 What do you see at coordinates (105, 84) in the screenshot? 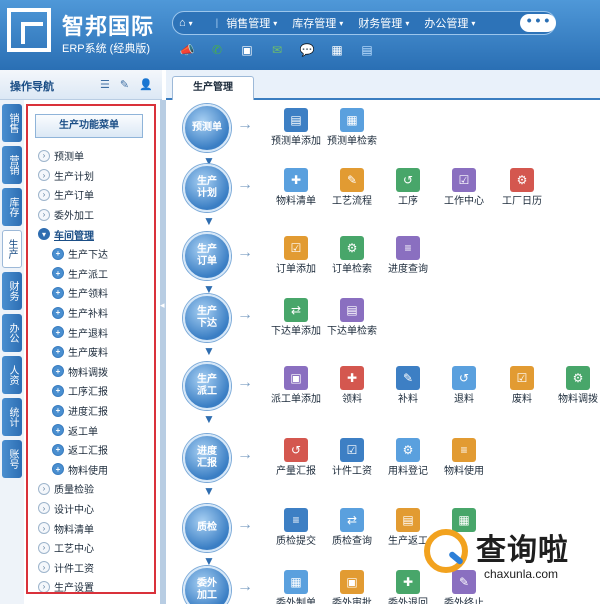
I see `list-icon: ☰` at bounding box center [105, 84].